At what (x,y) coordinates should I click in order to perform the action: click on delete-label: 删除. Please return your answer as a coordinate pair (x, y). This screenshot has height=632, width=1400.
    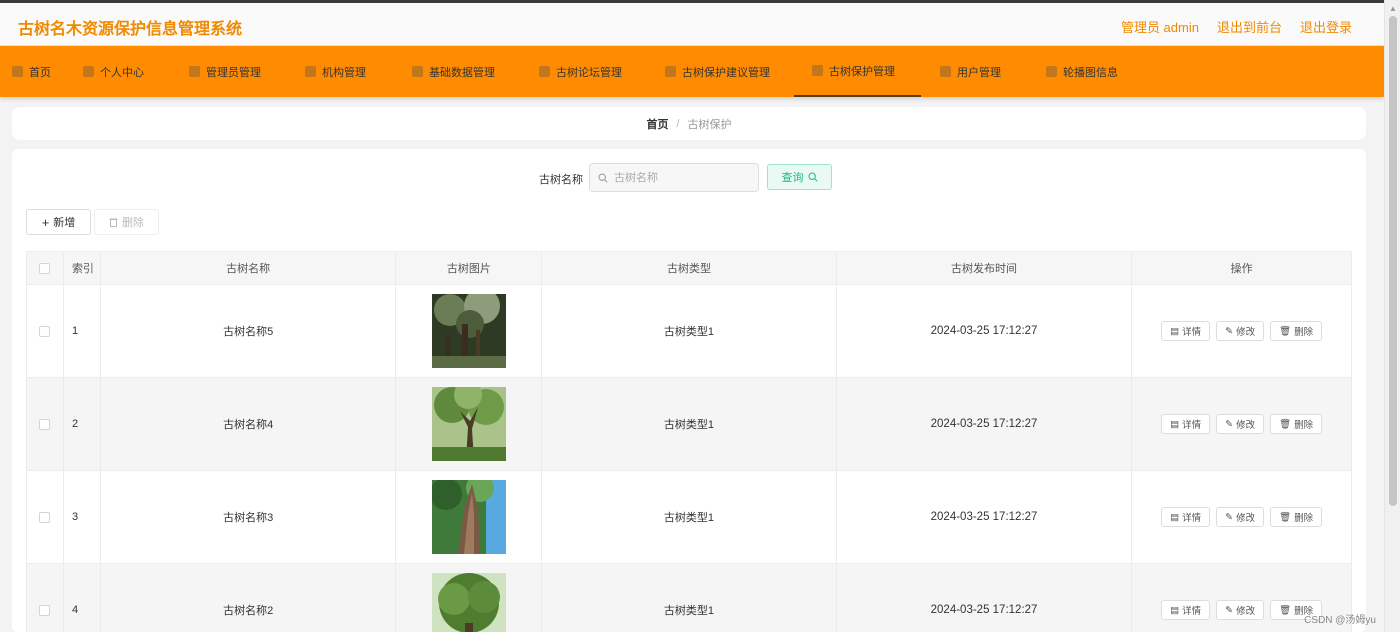
    Looking at the image, I should click on (1304, 425).